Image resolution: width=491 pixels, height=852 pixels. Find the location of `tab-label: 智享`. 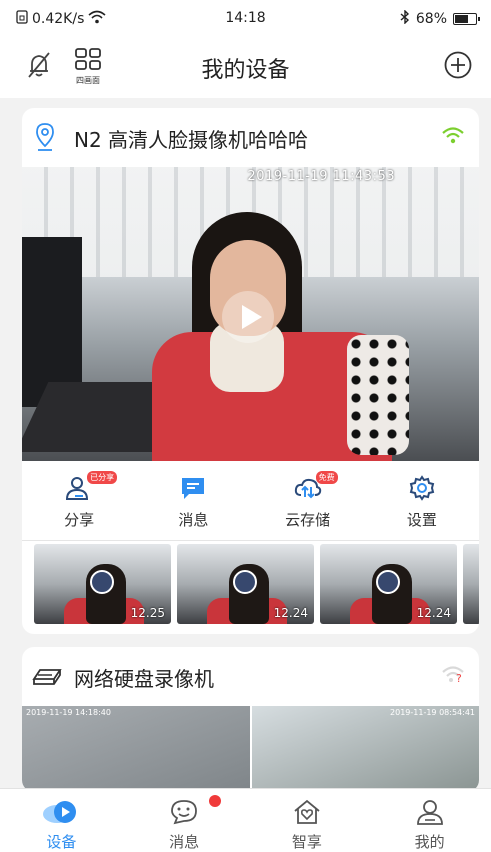

tab-label: 智享 is located at coordinates (306, 842).